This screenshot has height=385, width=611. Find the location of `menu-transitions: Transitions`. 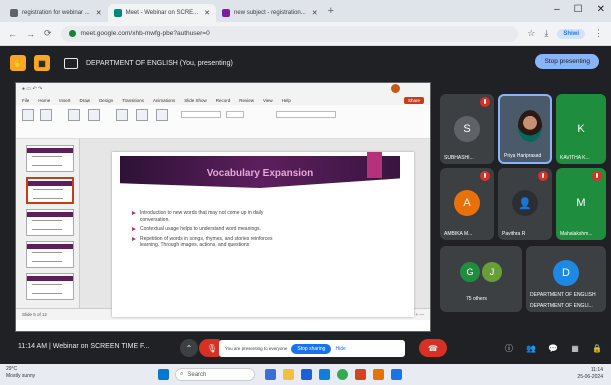

menu-transitions: Transitions is located at coordinates (133, 100).